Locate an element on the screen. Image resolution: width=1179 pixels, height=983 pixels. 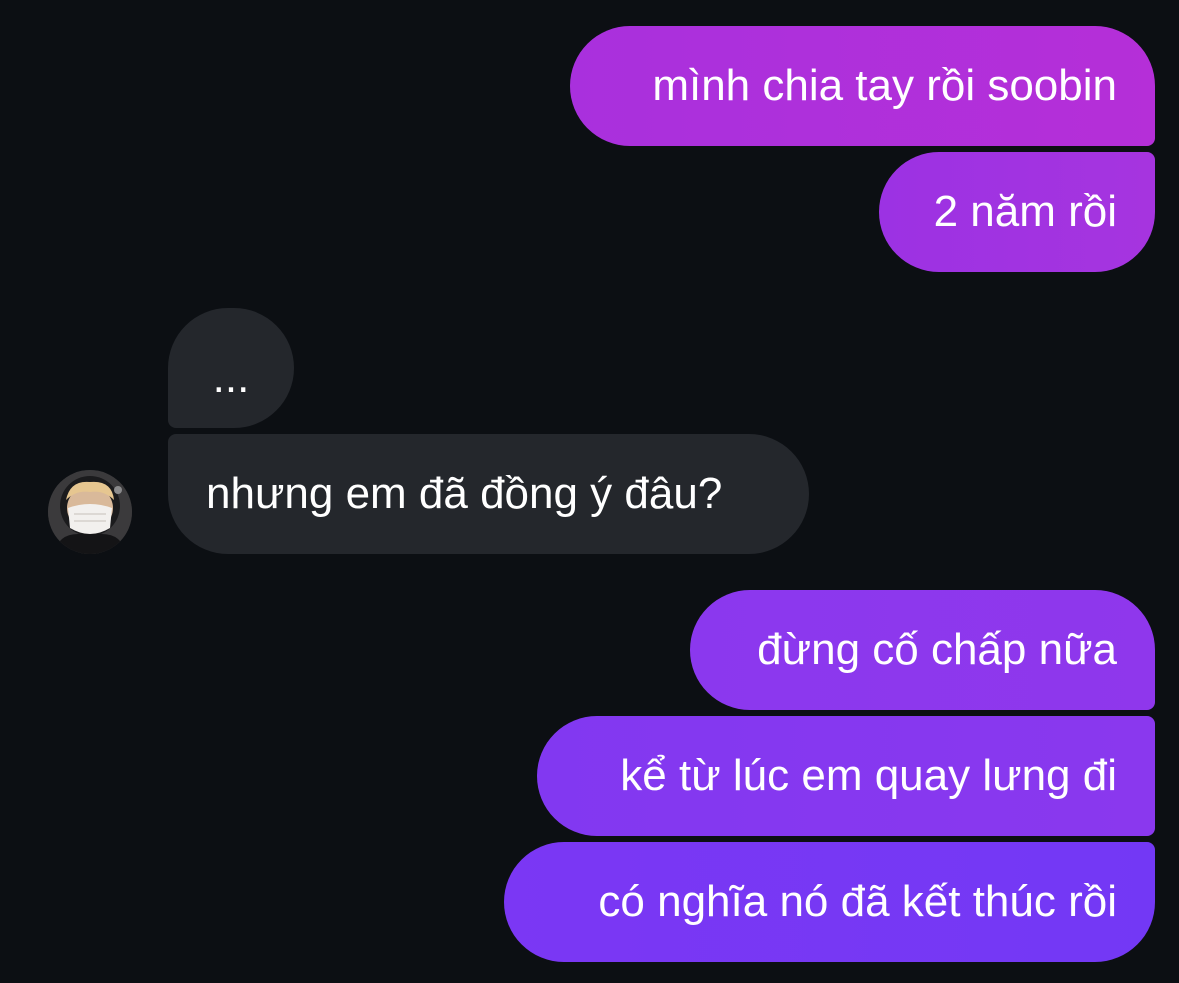
sent-message: có nghĩa nó đã kết thúc rồi is located at coordinates (829, 902).